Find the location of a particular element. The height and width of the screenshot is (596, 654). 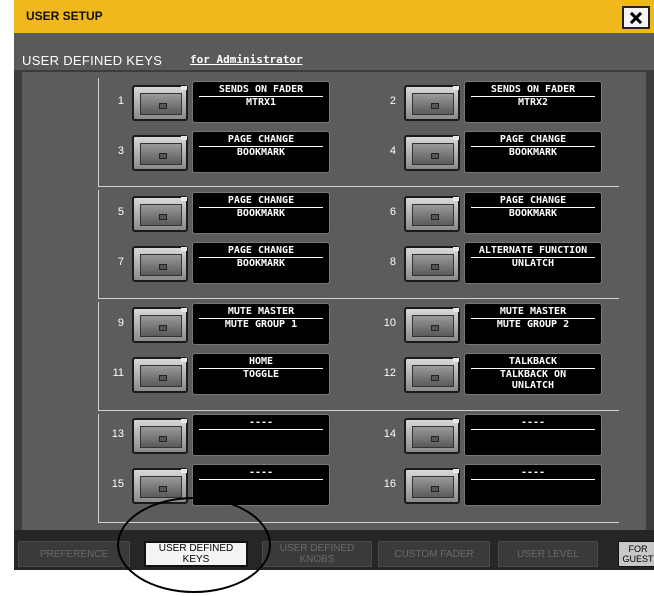

function-name: MUTE MASTER is located at coordinates (261, 312).